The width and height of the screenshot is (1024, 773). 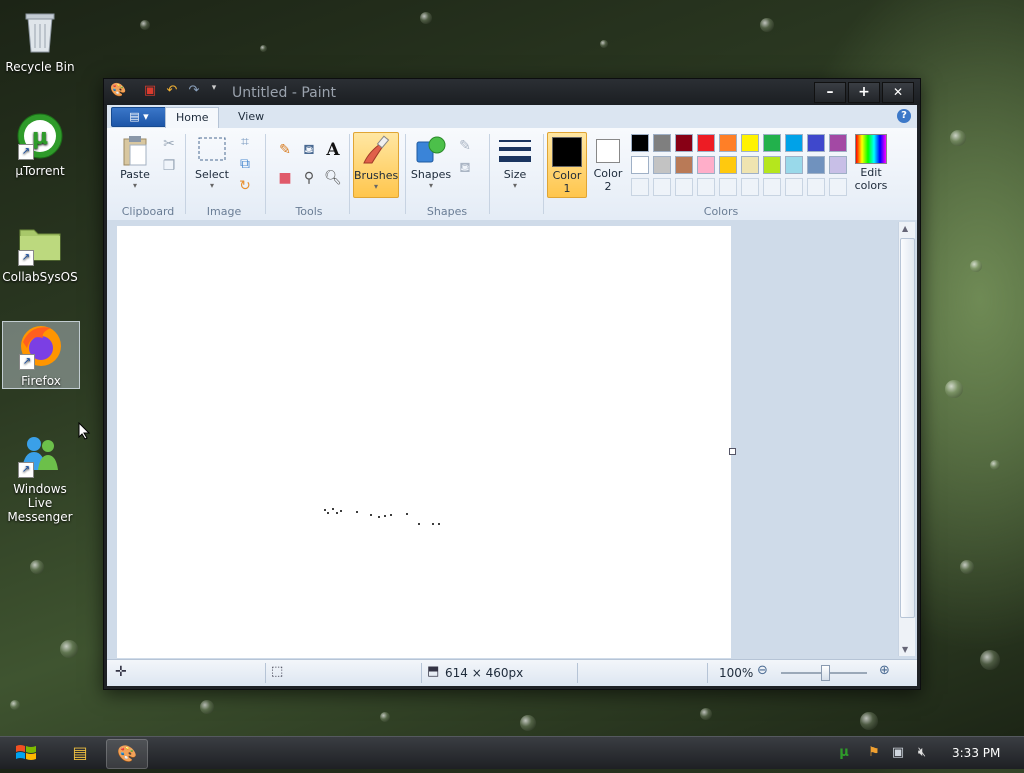 I want to click on tray-flag-icon: ⚑, so click(x=874, y=753).